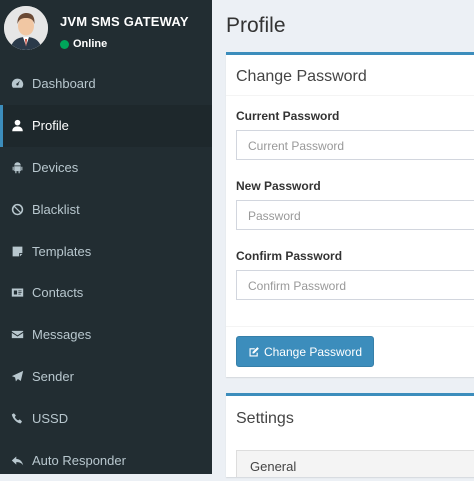 This screenshot has width=474, height=481. I want to click on tab-general: General, so click(355, 463).